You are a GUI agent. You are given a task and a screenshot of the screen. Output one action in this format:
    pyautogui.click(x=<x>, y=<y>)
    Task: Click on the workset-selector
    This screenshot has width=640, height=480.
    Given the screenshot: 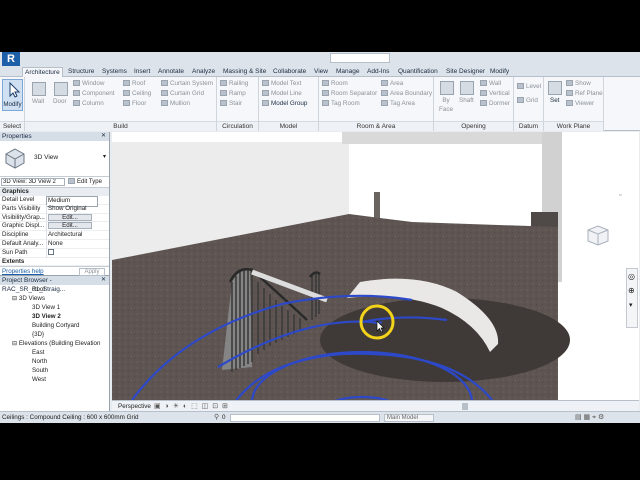 What is the action you would take?
    pyautogui.click(x=305, y=418)
    